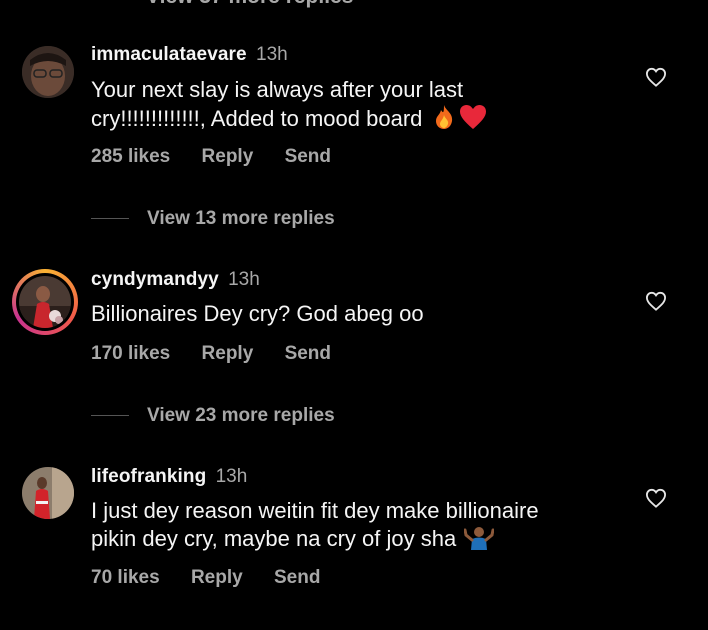  What do you see at coordinates (257, 118) in the screenshot?
I see `comment-text-line-2-text: cry!!!!!!!!!!!!!, Added to mood board` at bounding box center [257, 118].